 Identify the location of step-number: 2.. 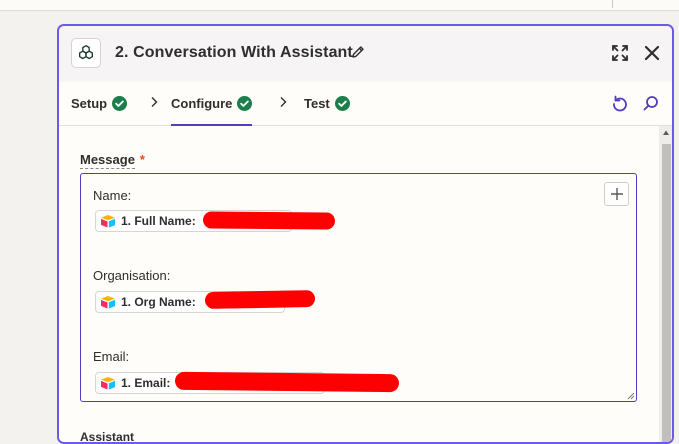
(122, 52).